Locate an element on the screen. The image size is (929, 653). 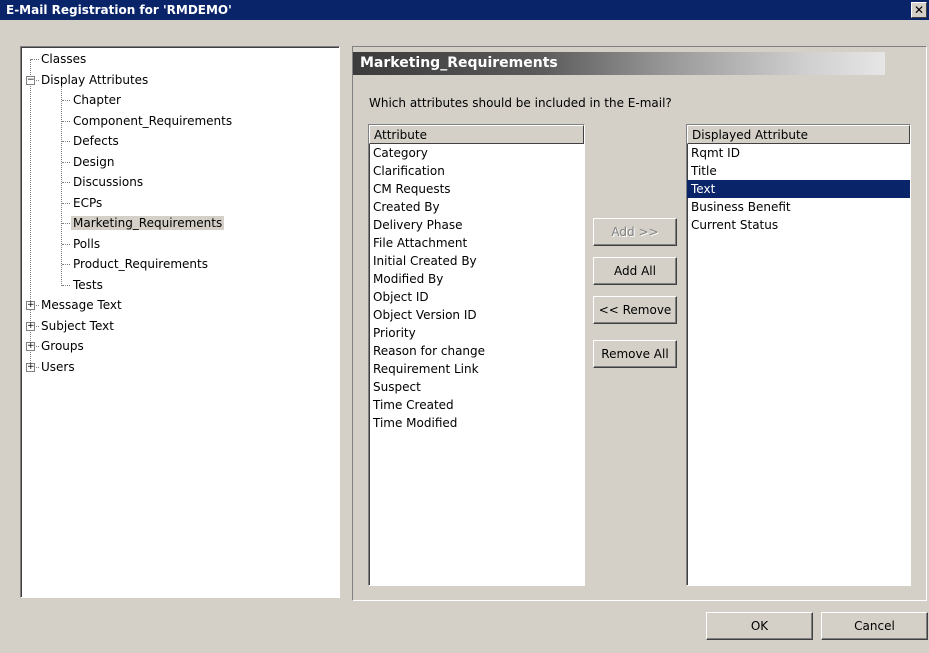
tree-item-defects: Defects is located at coordinates (96, 141).